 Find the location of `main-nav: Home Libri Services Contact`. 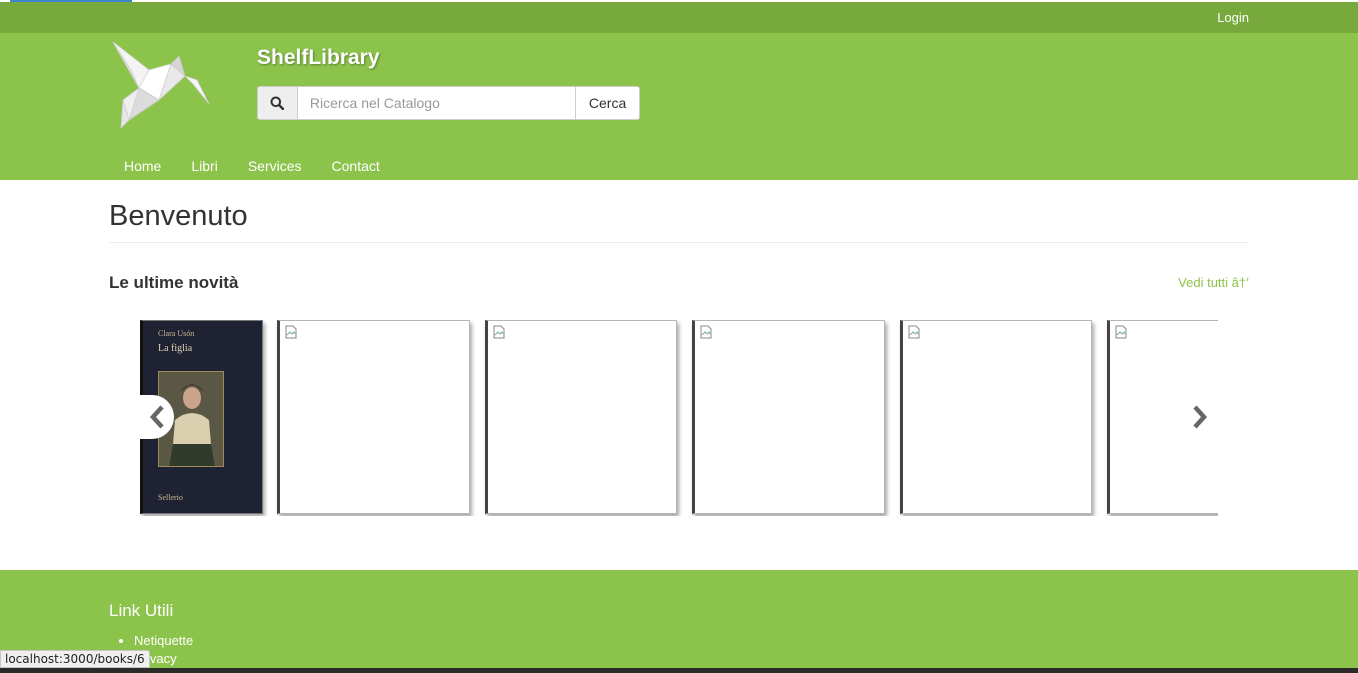

main-nav: Home Libri Services Contact is located at coordinates (252, 166).